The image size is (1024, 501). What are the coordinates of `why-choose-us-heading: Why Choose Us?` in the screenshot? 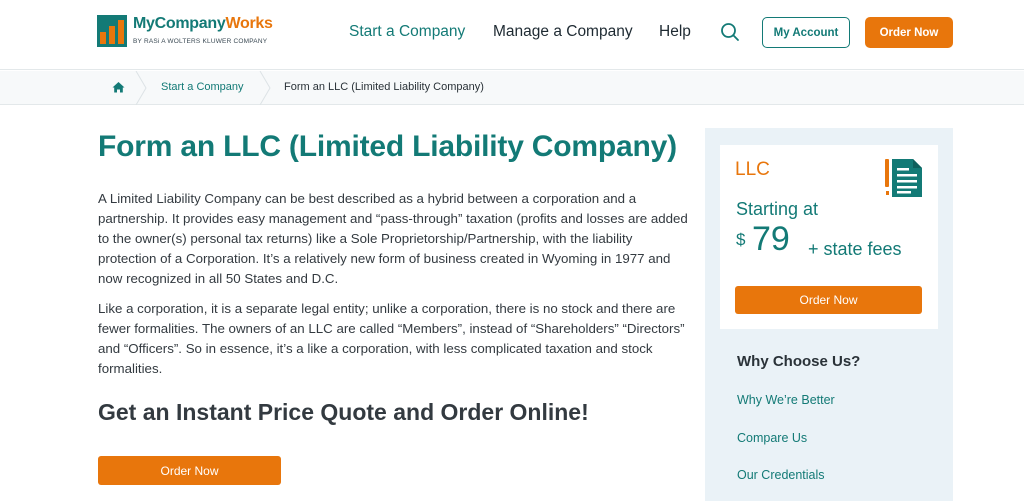 It's located at (799, 361).